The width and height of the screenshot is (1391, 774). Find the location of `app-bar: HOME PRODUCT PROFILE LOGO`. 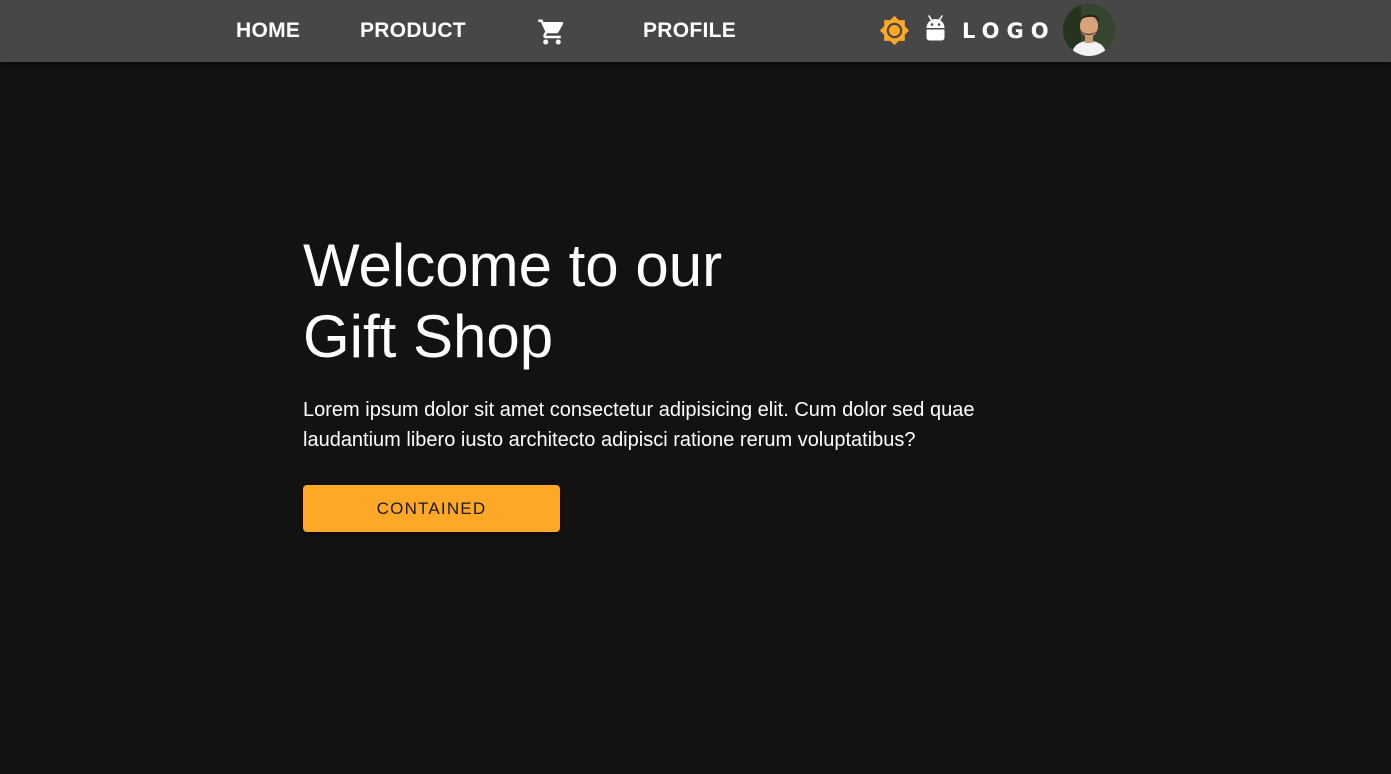

app-bar: HOME PRODUCT PROFILE LOGO is located at coordinates (695, 31).